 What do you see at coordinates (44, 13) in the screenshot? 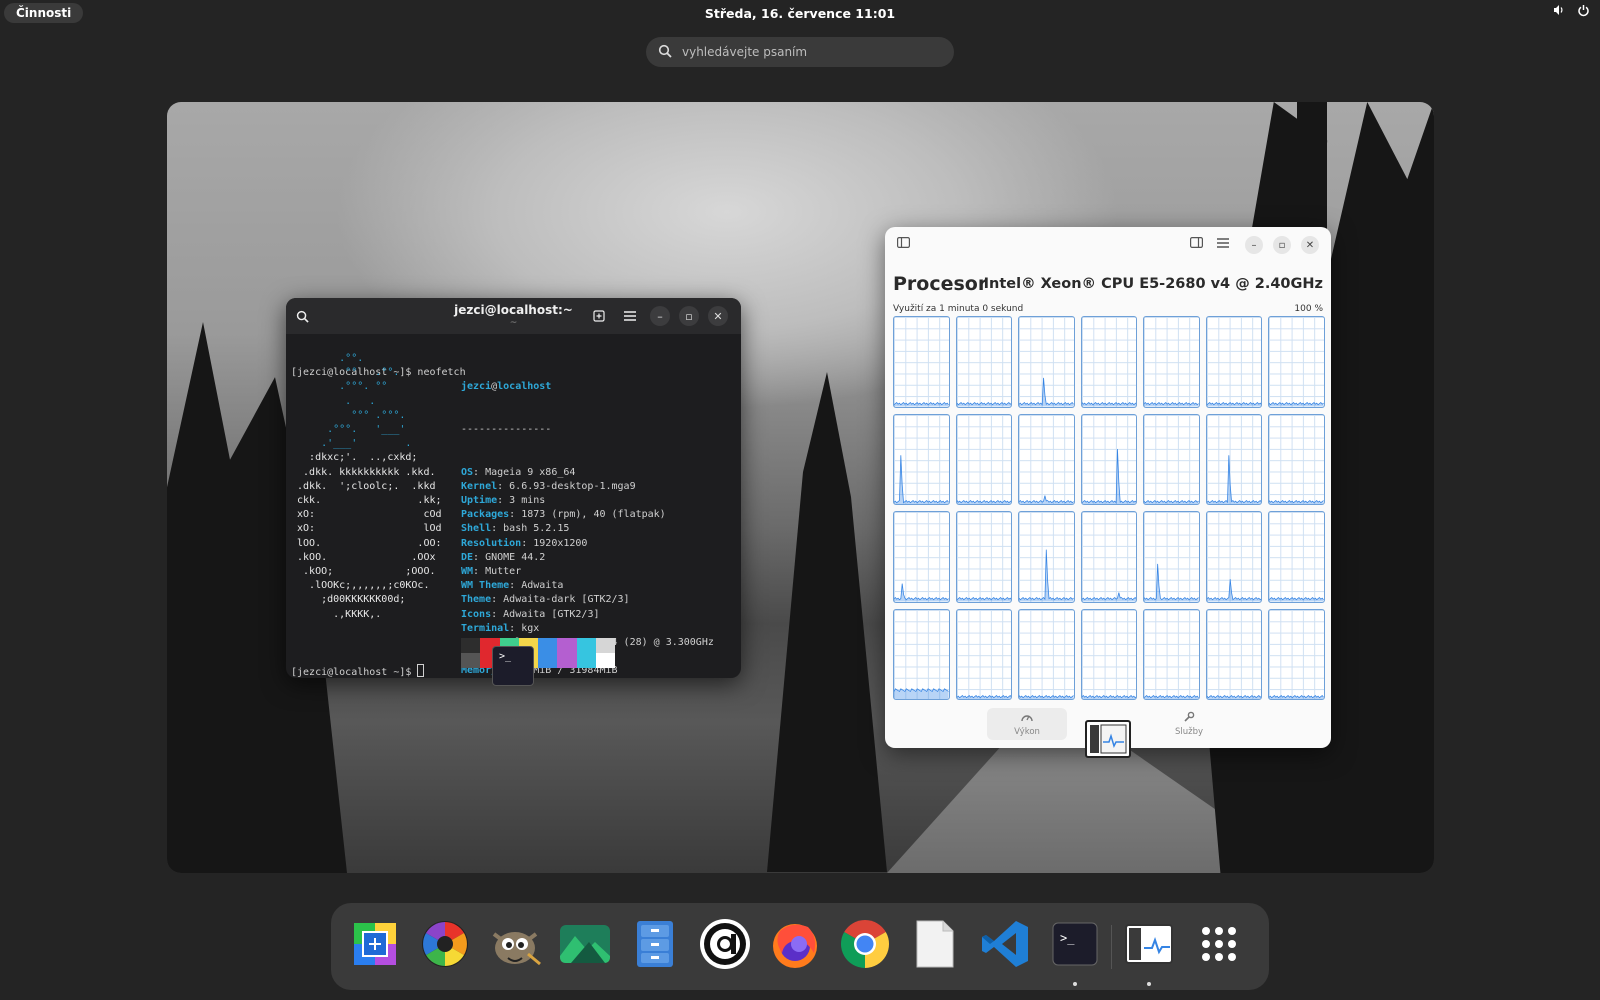
I see `activities-button: Činnosti` at bounding box center [44, 13].